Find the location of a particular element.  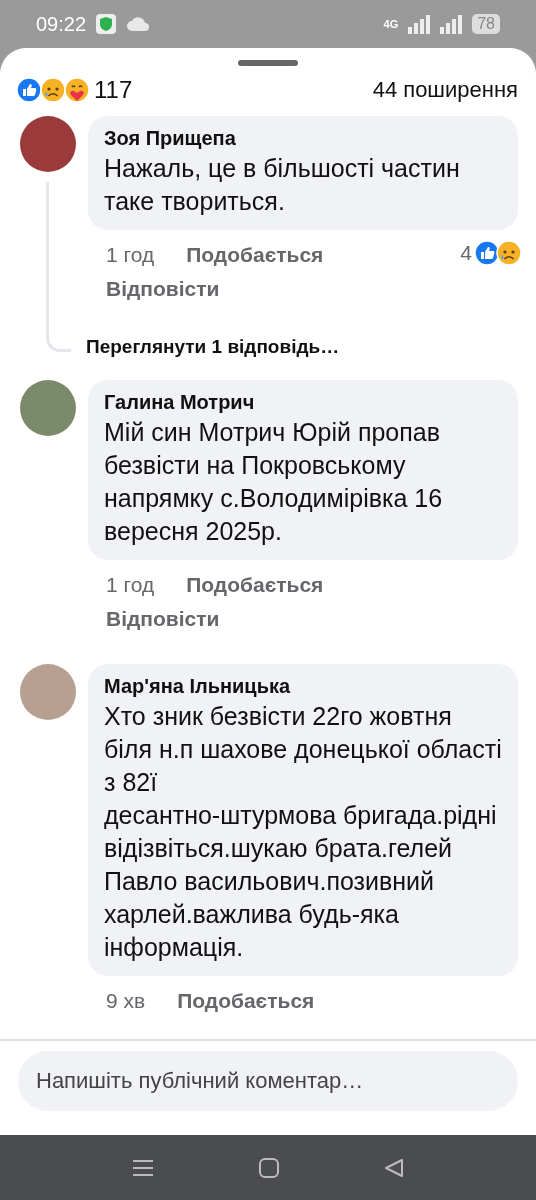

share-count: 44 поширення is located at coordinates (445, 90).